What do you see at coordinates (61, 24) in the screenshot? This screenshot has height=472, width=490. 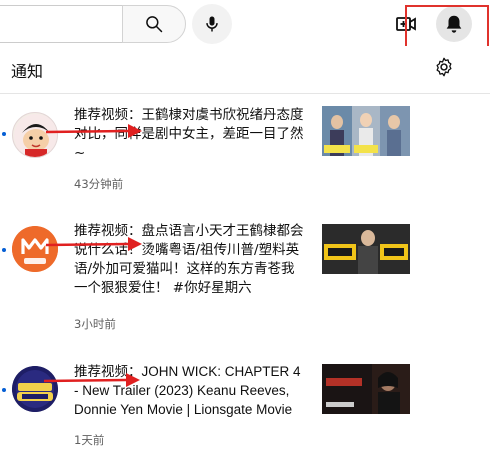 I see `search-input` at bounding box center [61, 24].